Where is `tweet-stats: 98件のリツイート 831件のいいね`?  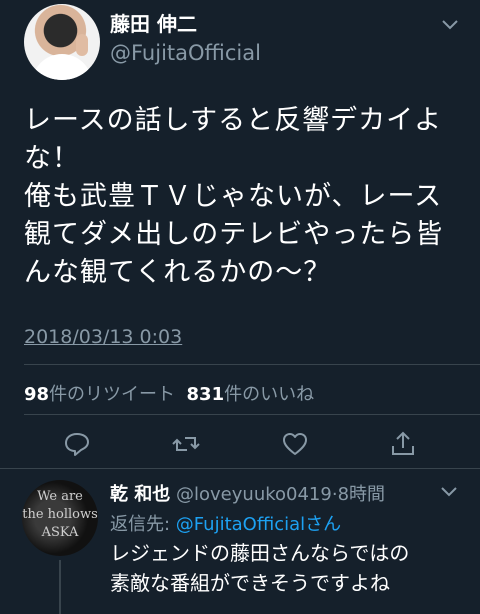 tweet-stats: 98件のリツイート 831件のいいね is located at coordinates (169, 393).